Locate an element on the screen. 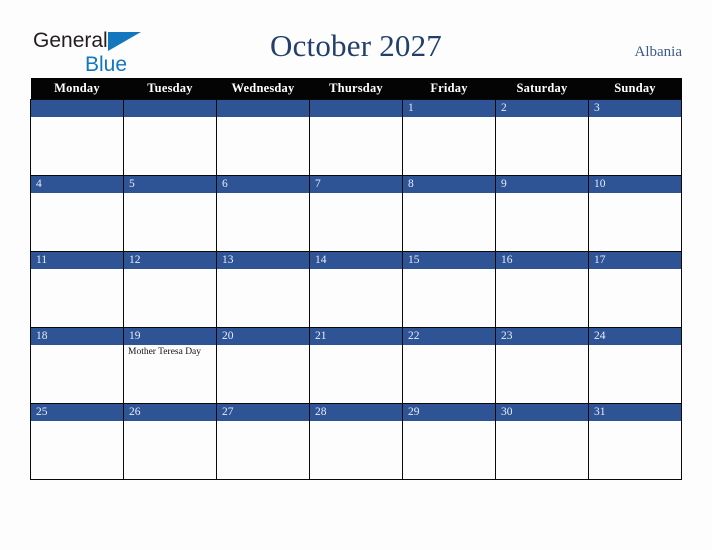  day-number: 7 is located at coordinates (356, 184).